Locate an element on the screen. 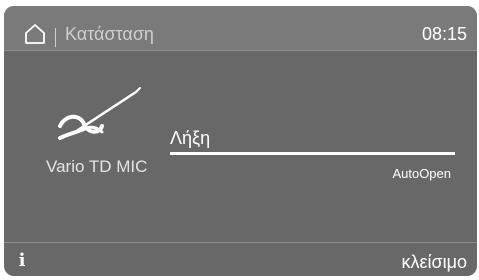  phase-label: Λήξη is located at coordinates (190, 138).